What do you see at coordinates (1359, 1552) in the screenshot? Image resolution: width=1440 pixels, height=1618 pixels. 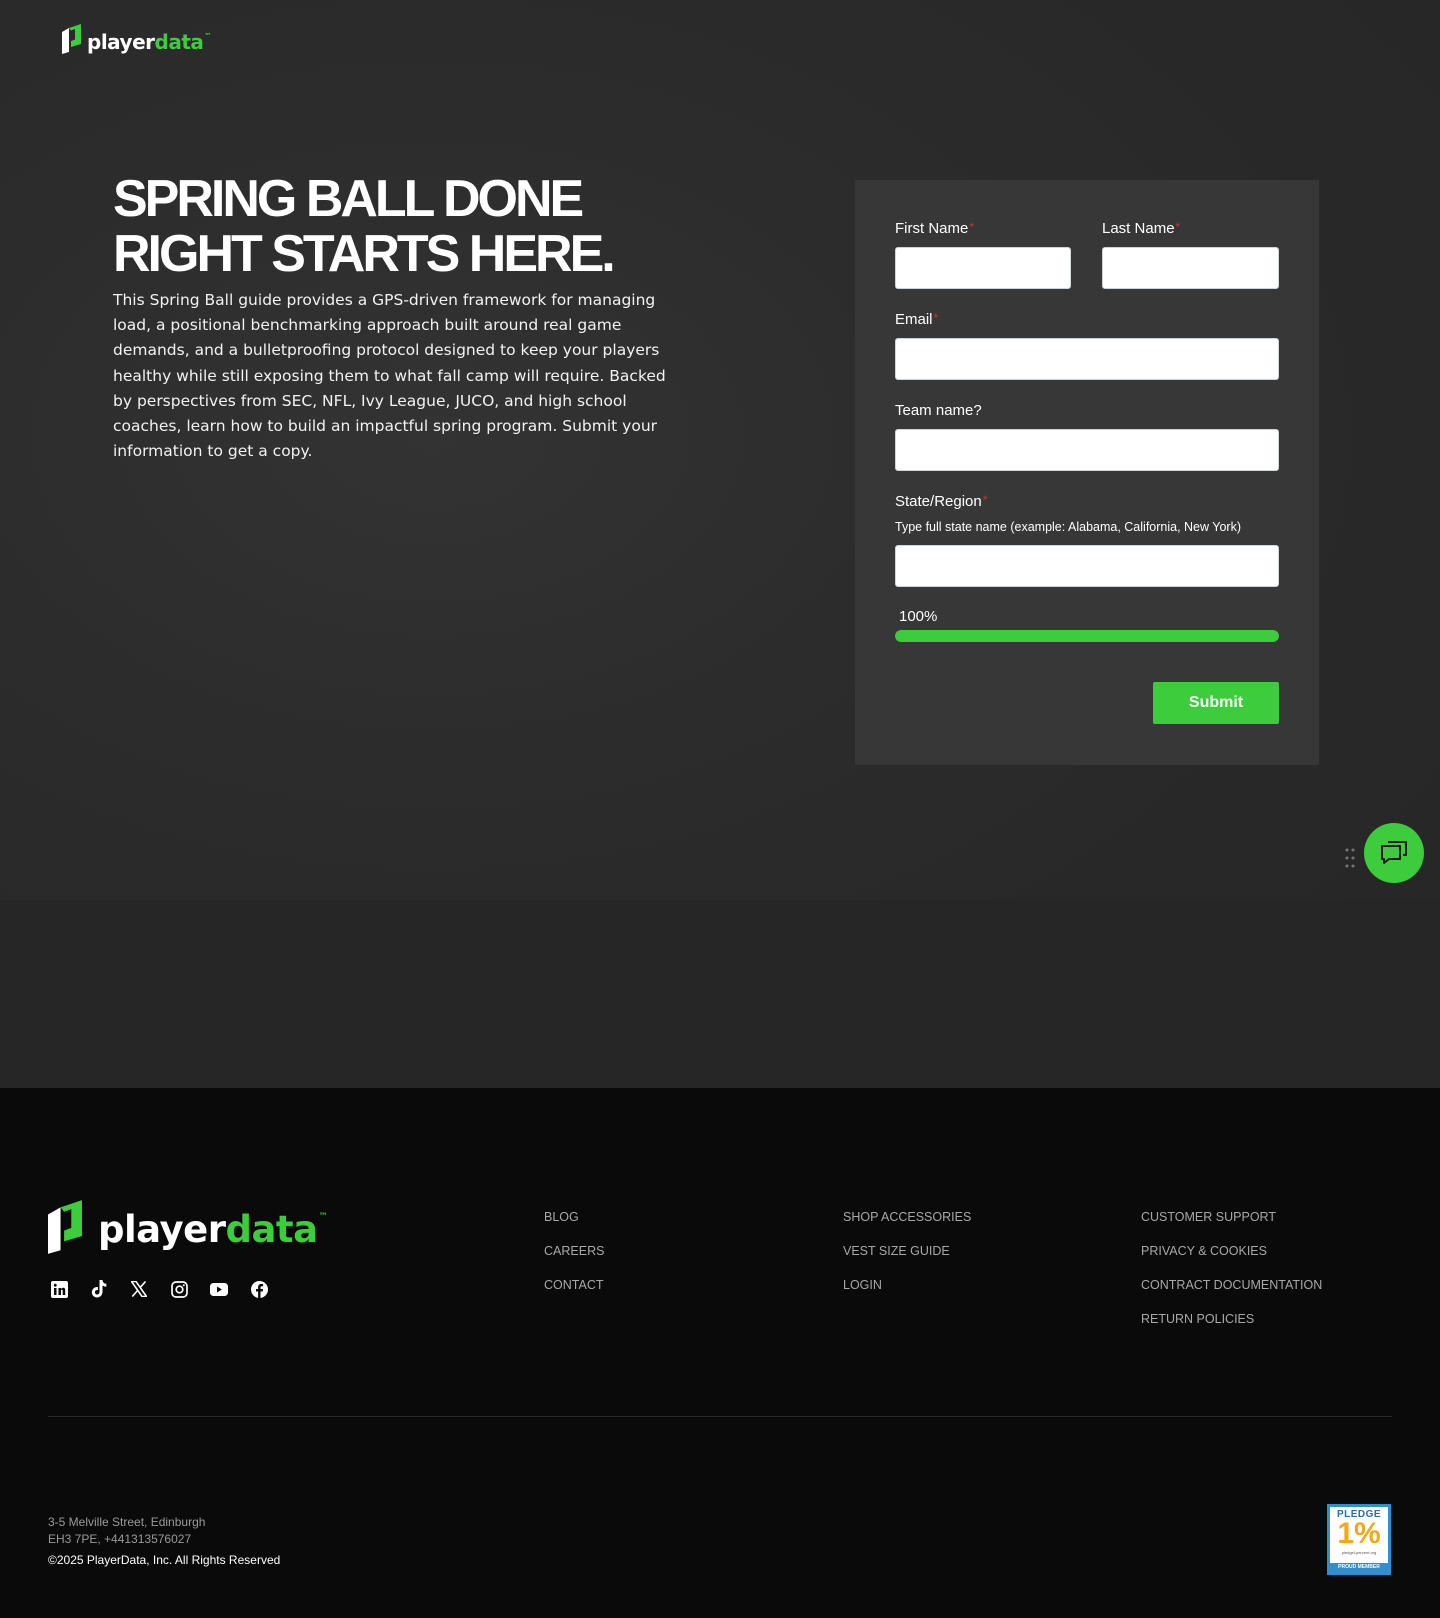 I see `pledge-badge-url: pledge1percent.org` at bounding box center [1359, 1552].